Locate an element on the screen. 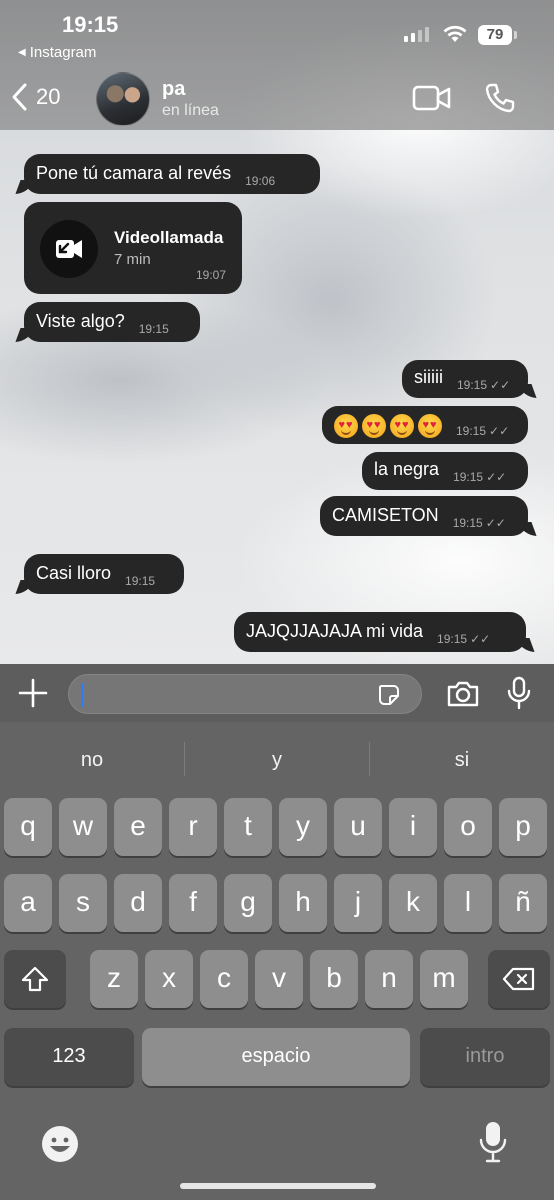 The width and height of the screenshot is (554, 1200). message-text: la negra is located at coordinates (407, 469).